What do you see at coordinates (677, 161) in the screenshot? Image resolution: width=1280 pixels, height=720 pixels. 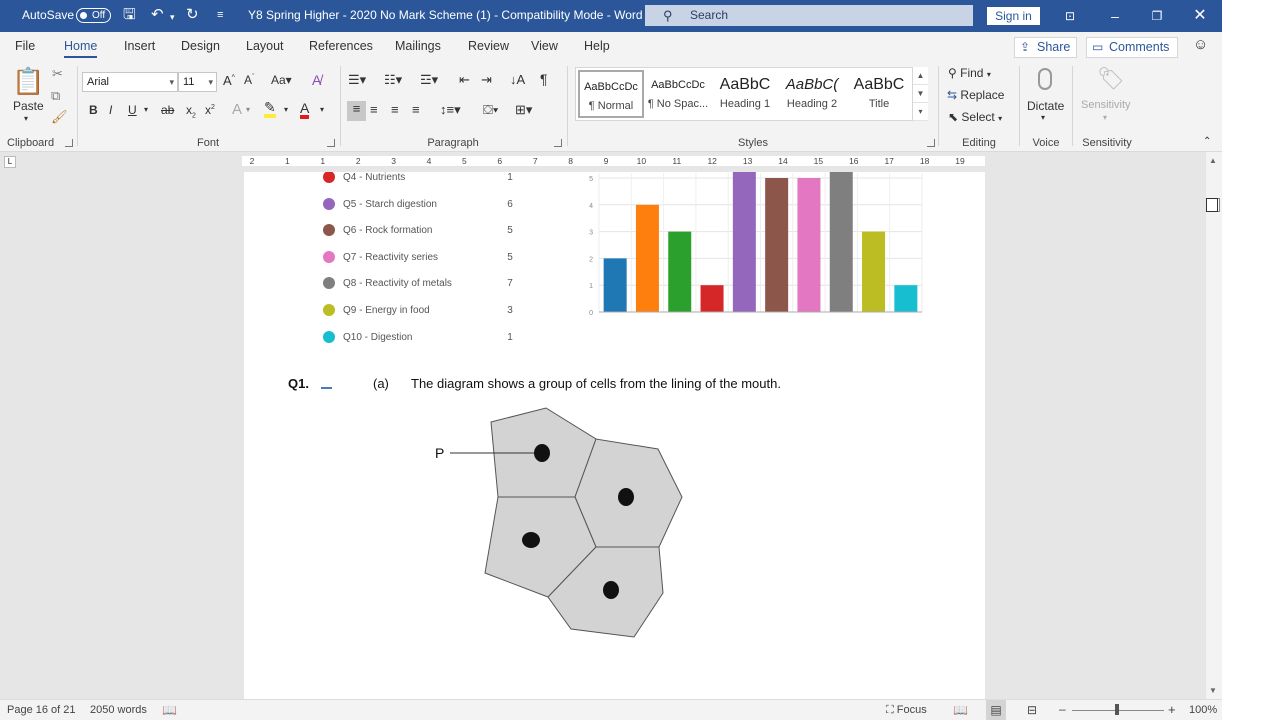 I see `ruler-tick-label: 11` at bounding box center [677, 161].